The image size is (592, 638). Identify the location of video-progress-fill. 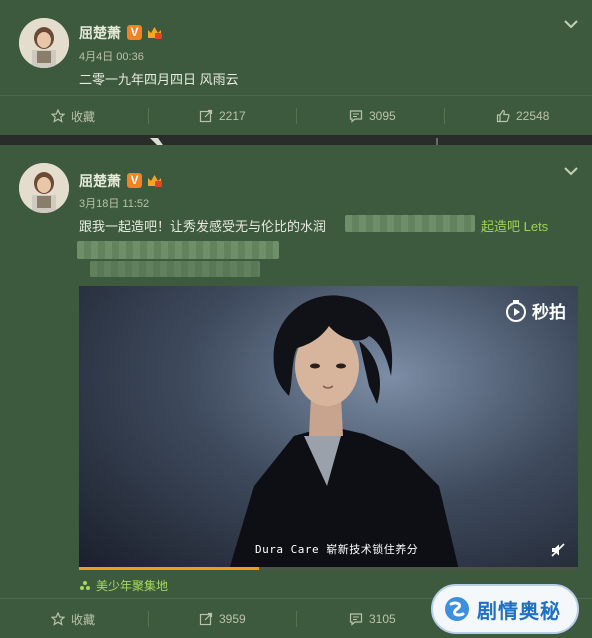
(169, 568).